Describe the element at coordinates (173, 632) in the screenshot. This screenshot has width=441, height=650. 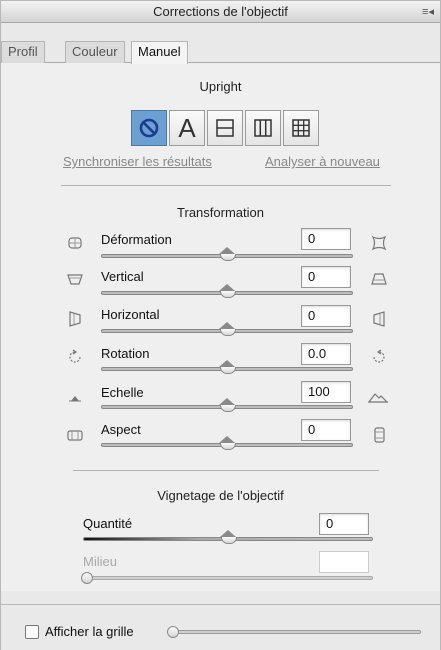
I see `grid-size-slider-thumb` at that location.